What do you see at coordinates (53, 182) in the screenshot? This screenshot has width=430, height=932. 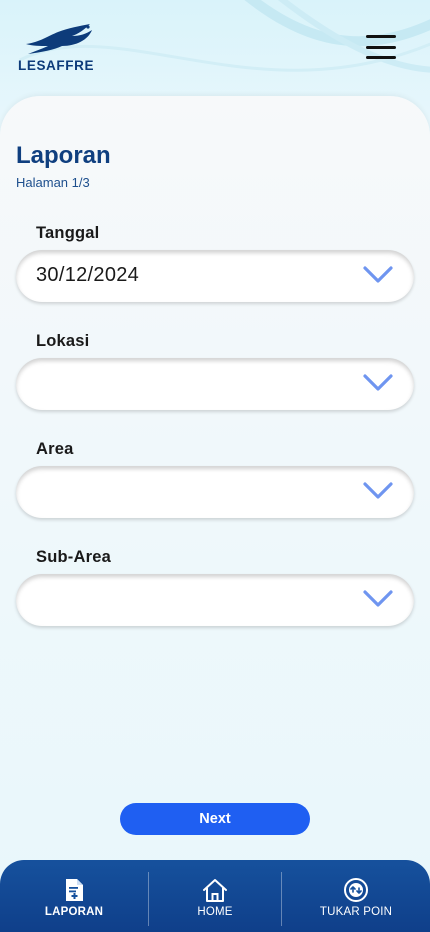 I see `page-subtitle: Halaman 1/3` at bounding box center [53, 182].